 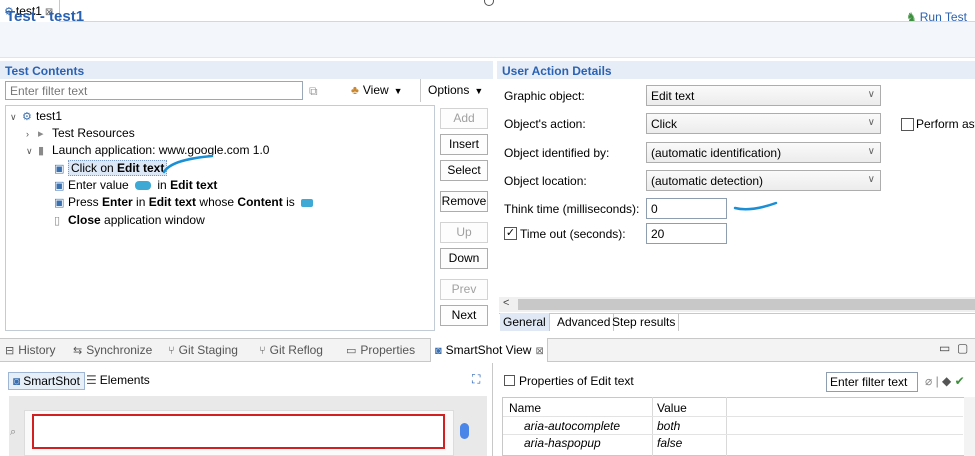 I want to click on smartshot-toggle: ◙ SmartShot, so click(x=46, y=381).